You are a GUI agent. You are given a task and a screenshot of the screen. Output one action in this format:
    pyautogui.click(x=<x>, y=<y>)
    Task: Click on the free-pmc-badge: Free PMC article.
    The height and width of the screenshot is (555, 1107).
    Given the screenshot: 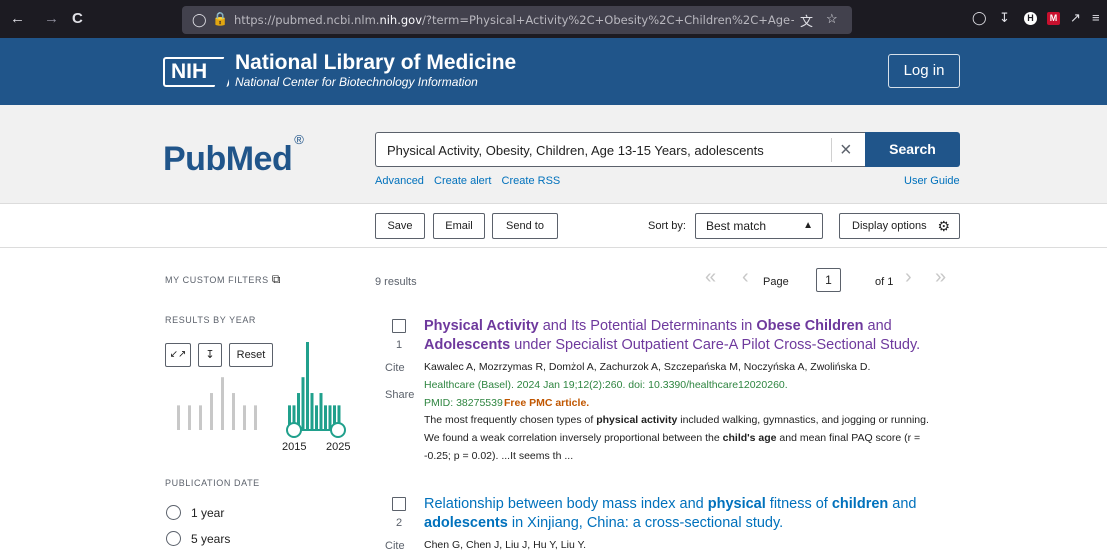 What is the action you would take?
    pyautogui.click(x=546, y=403)
    